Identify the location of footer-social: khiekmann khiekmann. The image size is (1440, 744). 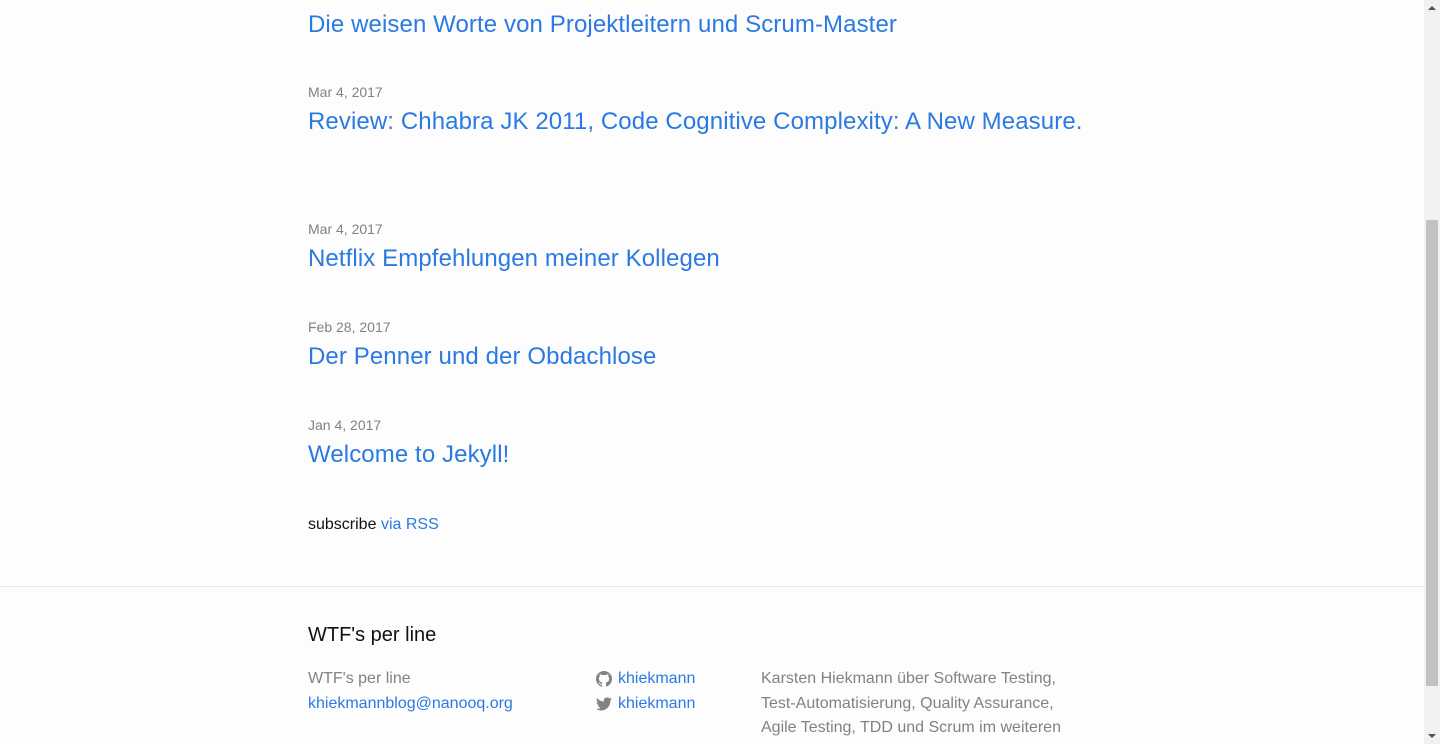
(671, 691).